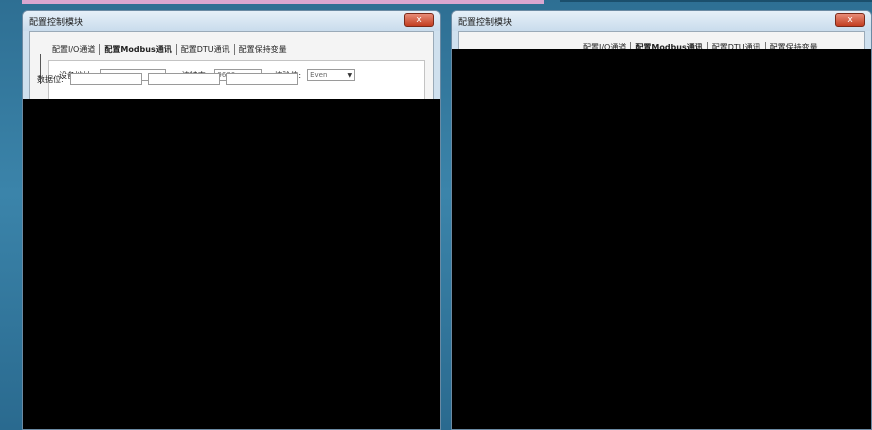  What do you see at coordinates (206, 49) in the screenshot?
I see `tab-dtu: 配置DTU通讯` at bounding box center [206, 49].